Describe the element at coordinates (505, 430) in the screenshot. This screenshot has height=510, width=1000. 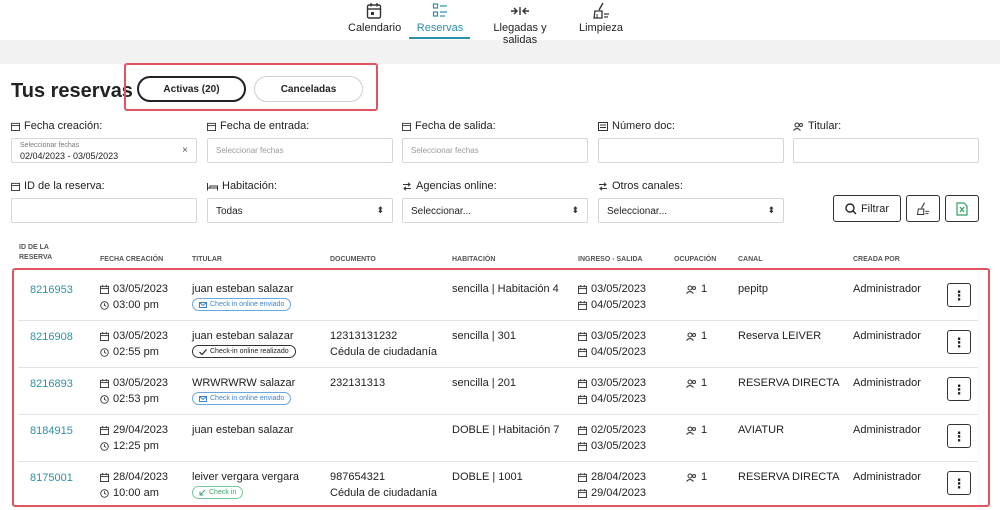
I see `room: DOBLE | Habitación 7` at that location.